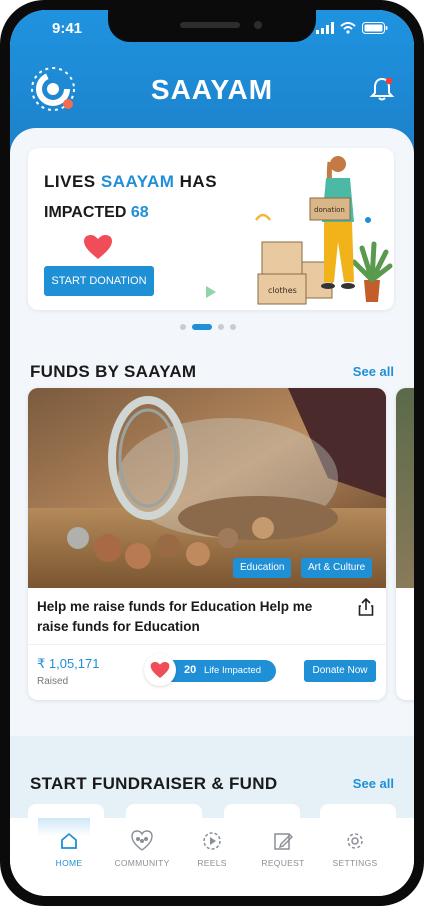  Describe the element at coordinates (366, 607) in the screenshot. I see `share-icon` at that location.